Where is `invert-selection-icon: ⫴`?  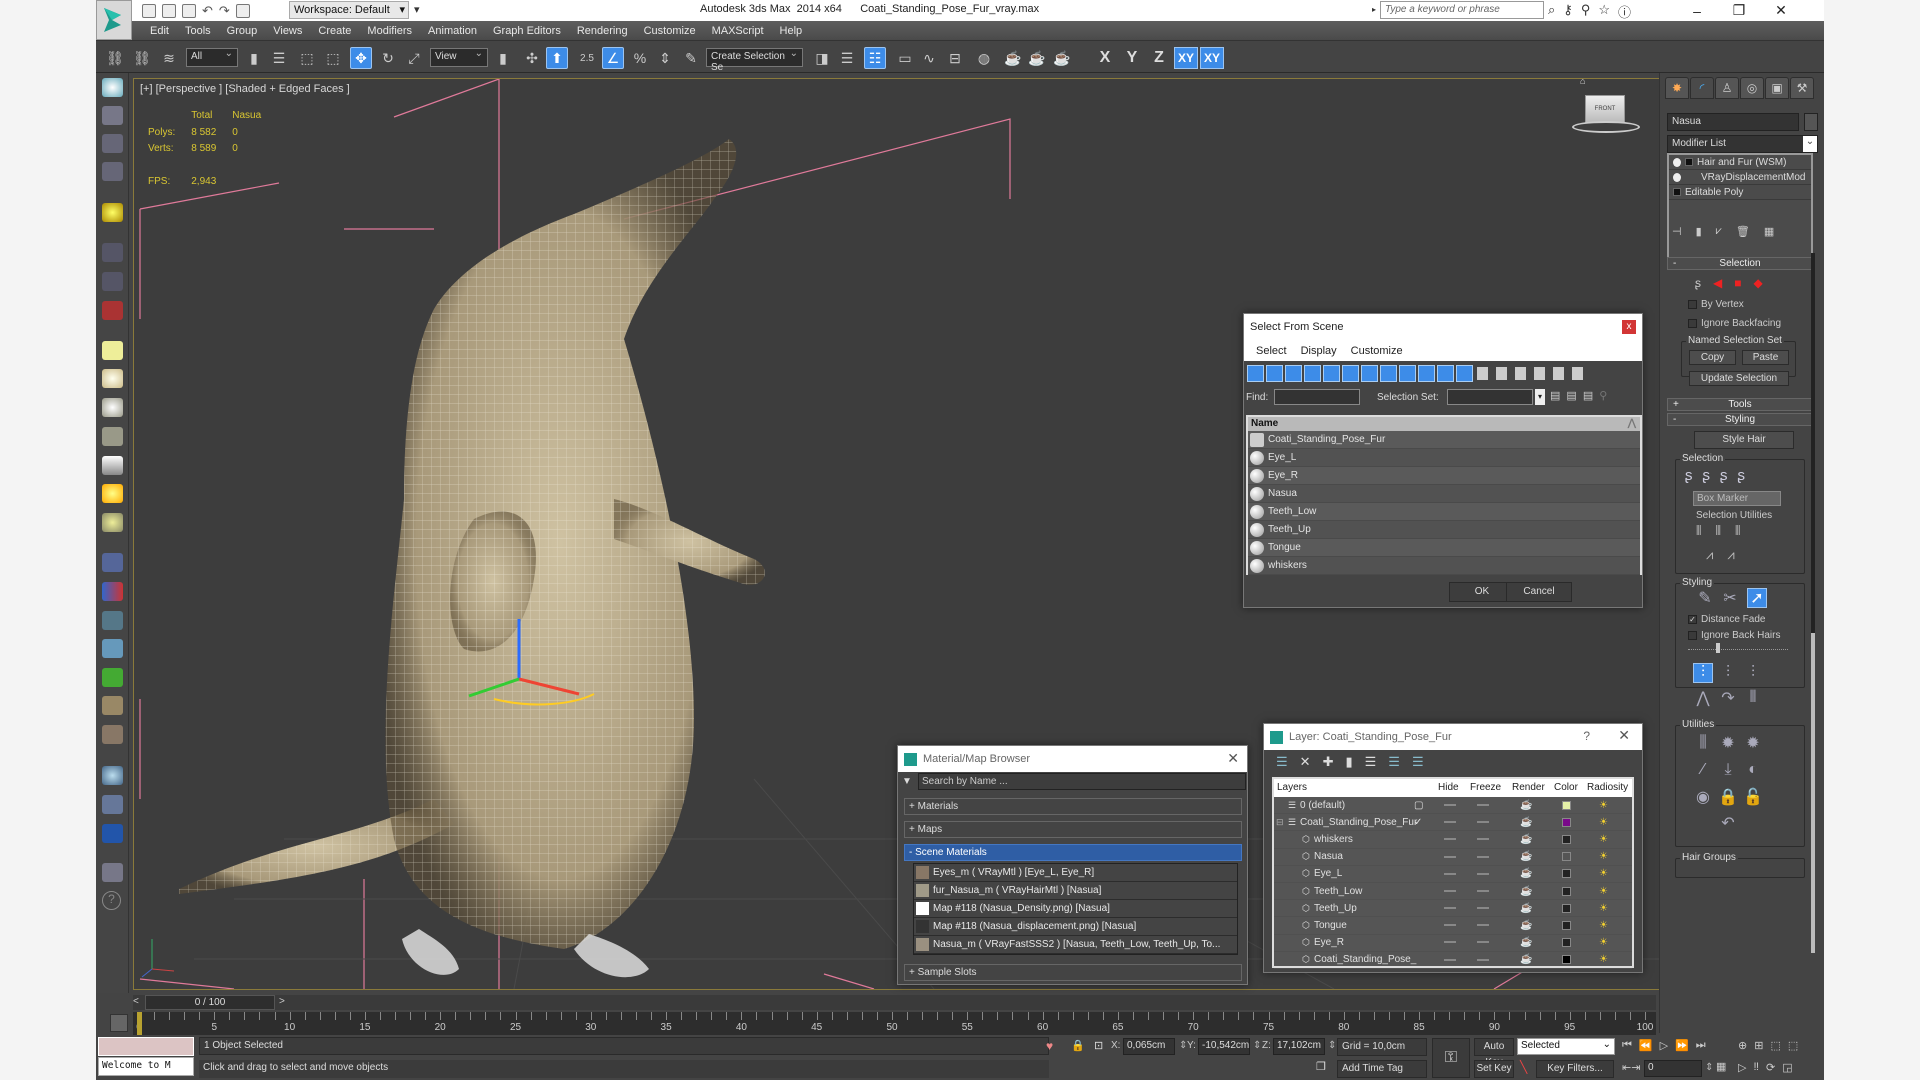 invert-selection-icon: ⫴ is located at coordinates (1698, 531).